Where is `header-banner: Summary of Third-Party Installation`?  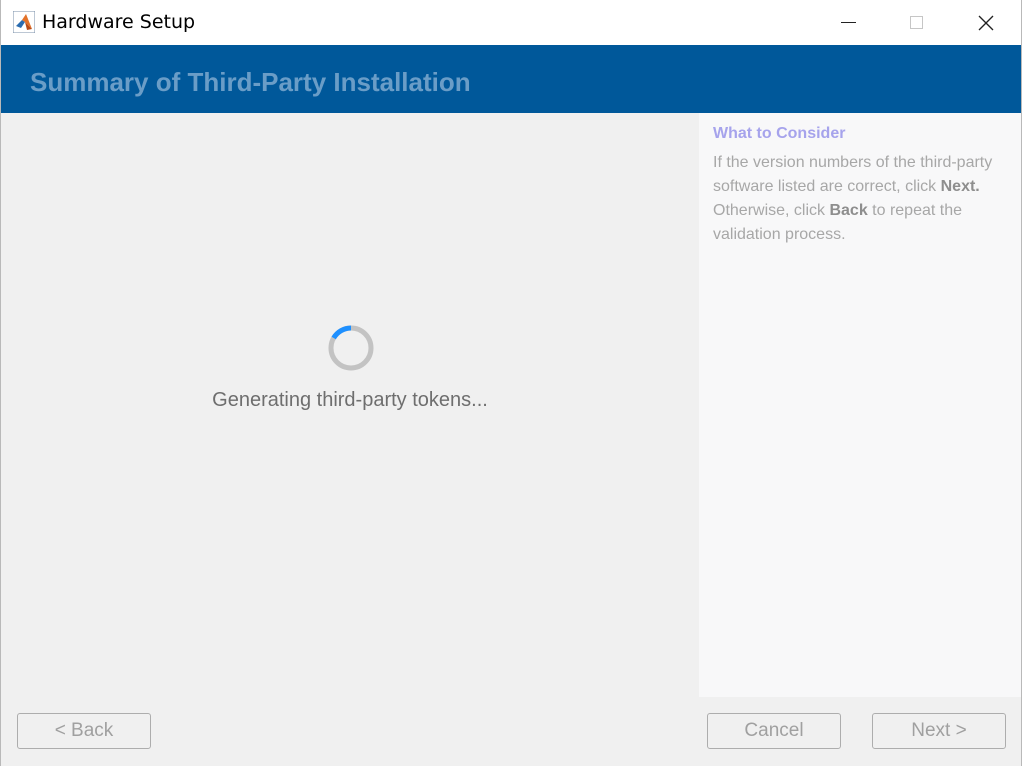 header-banner: Summary of Third-Party Installation is located at coordinates (511, 79).